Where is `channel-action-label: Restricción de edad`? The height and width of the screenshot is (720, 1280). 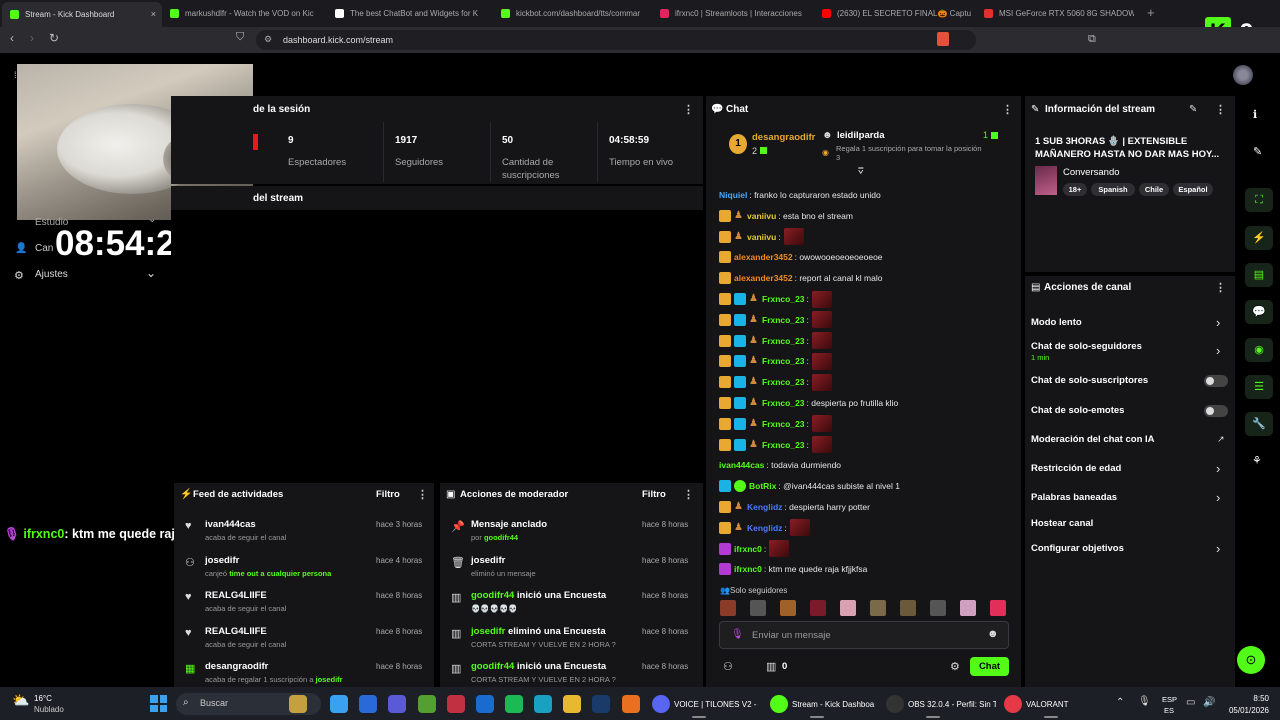 channel-action-label: Restricción de edad is located at coordinates (1076, 468).